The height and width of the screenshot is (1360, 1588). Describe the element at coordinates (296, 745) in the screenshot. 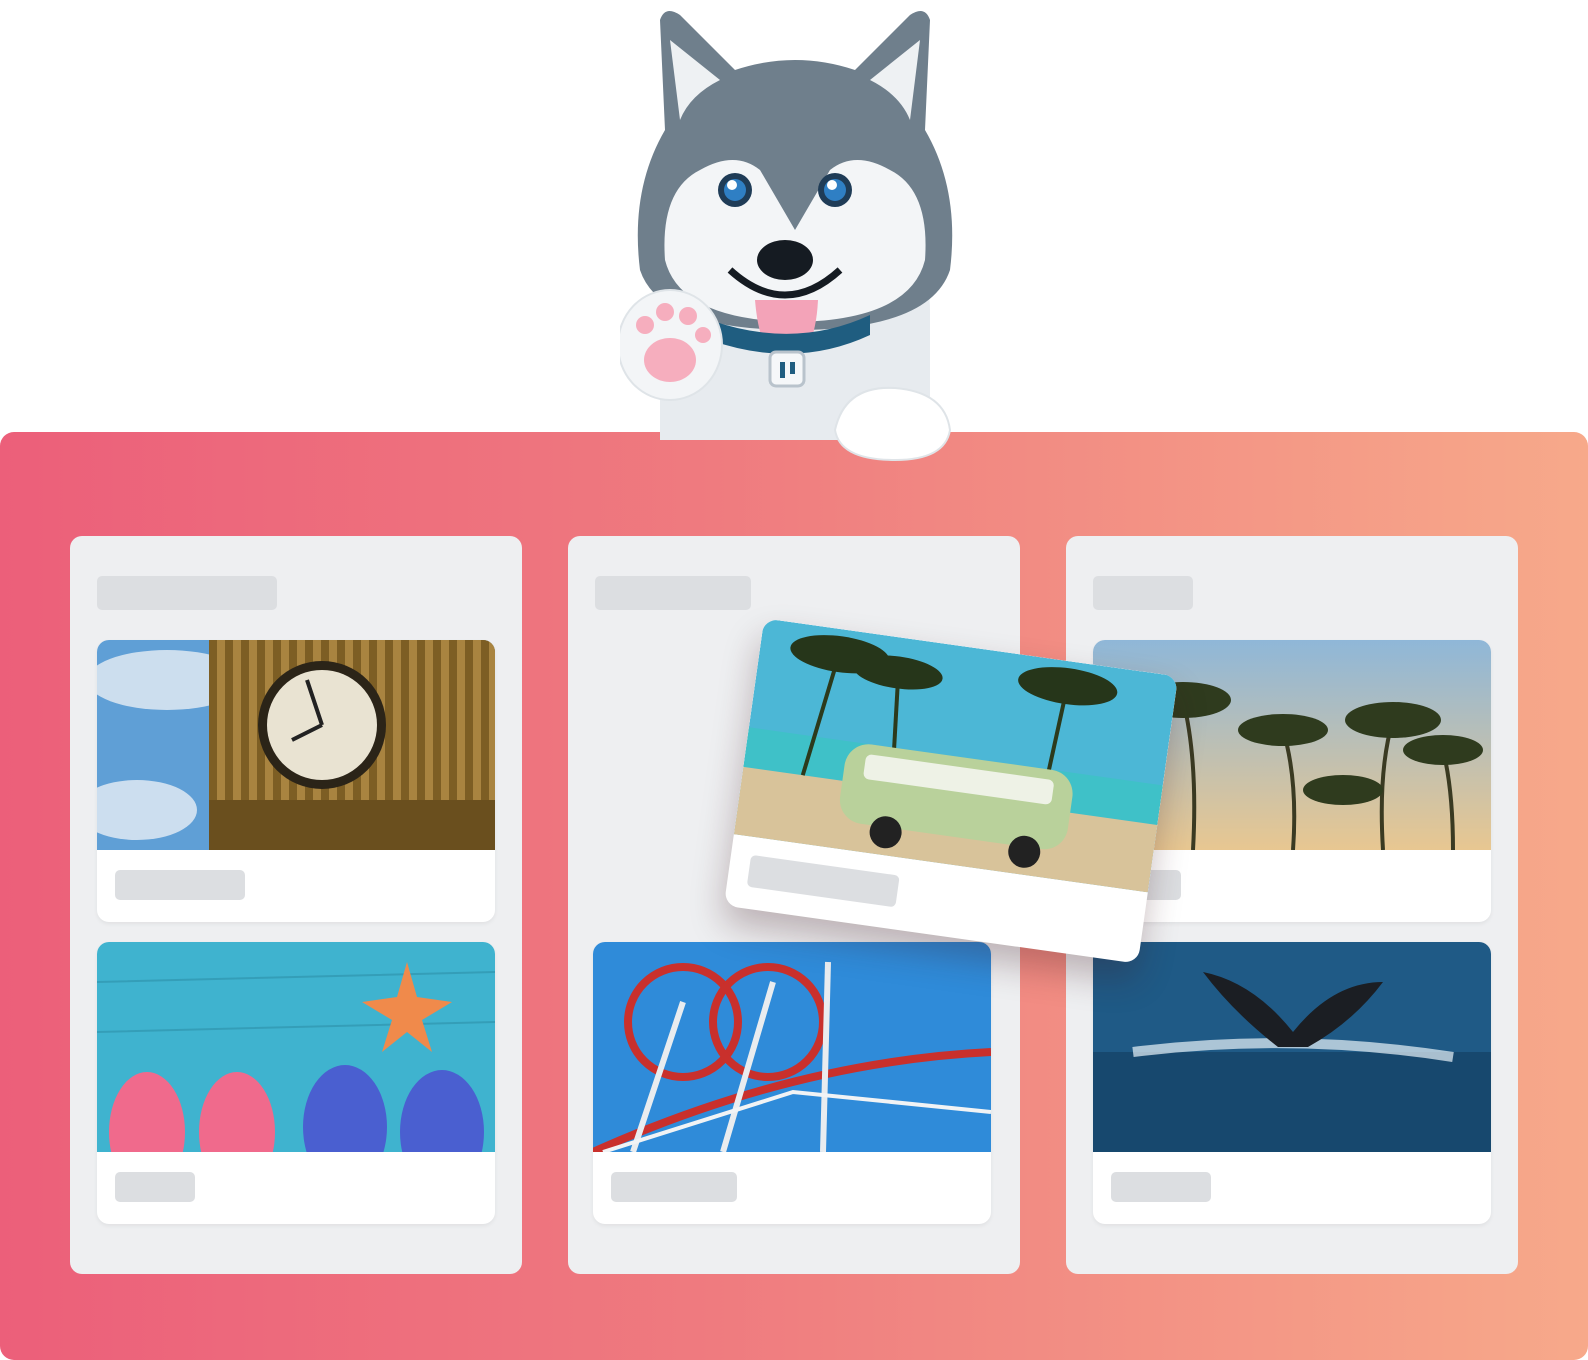

I see `big-ben-clock-tower-image` at that location.